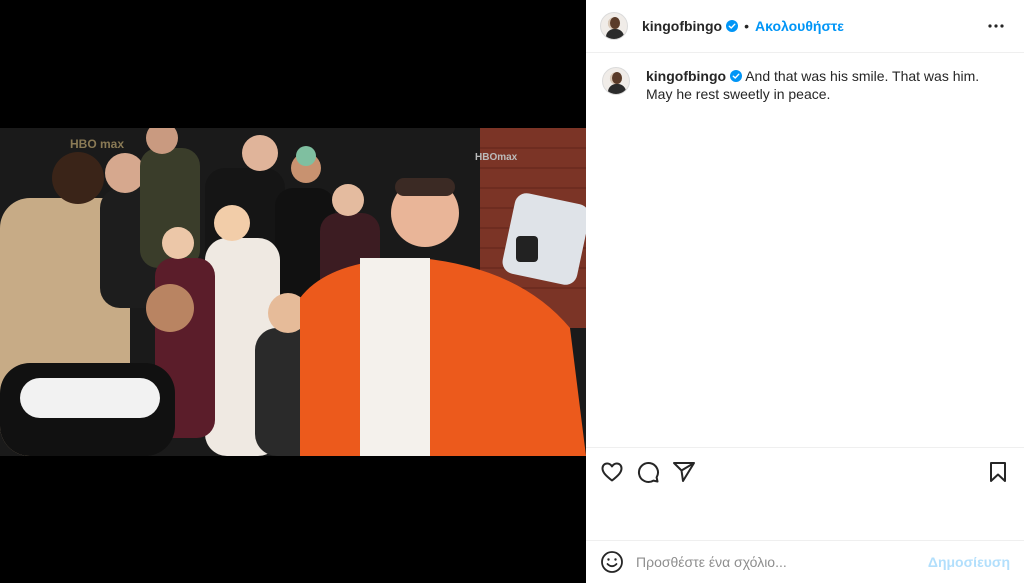 The height and width of the screenshot is (583, 1024). What do you see at coordinates (614, 26) in the screenshot?
I see `avatar` at bounding box center [614, 26].